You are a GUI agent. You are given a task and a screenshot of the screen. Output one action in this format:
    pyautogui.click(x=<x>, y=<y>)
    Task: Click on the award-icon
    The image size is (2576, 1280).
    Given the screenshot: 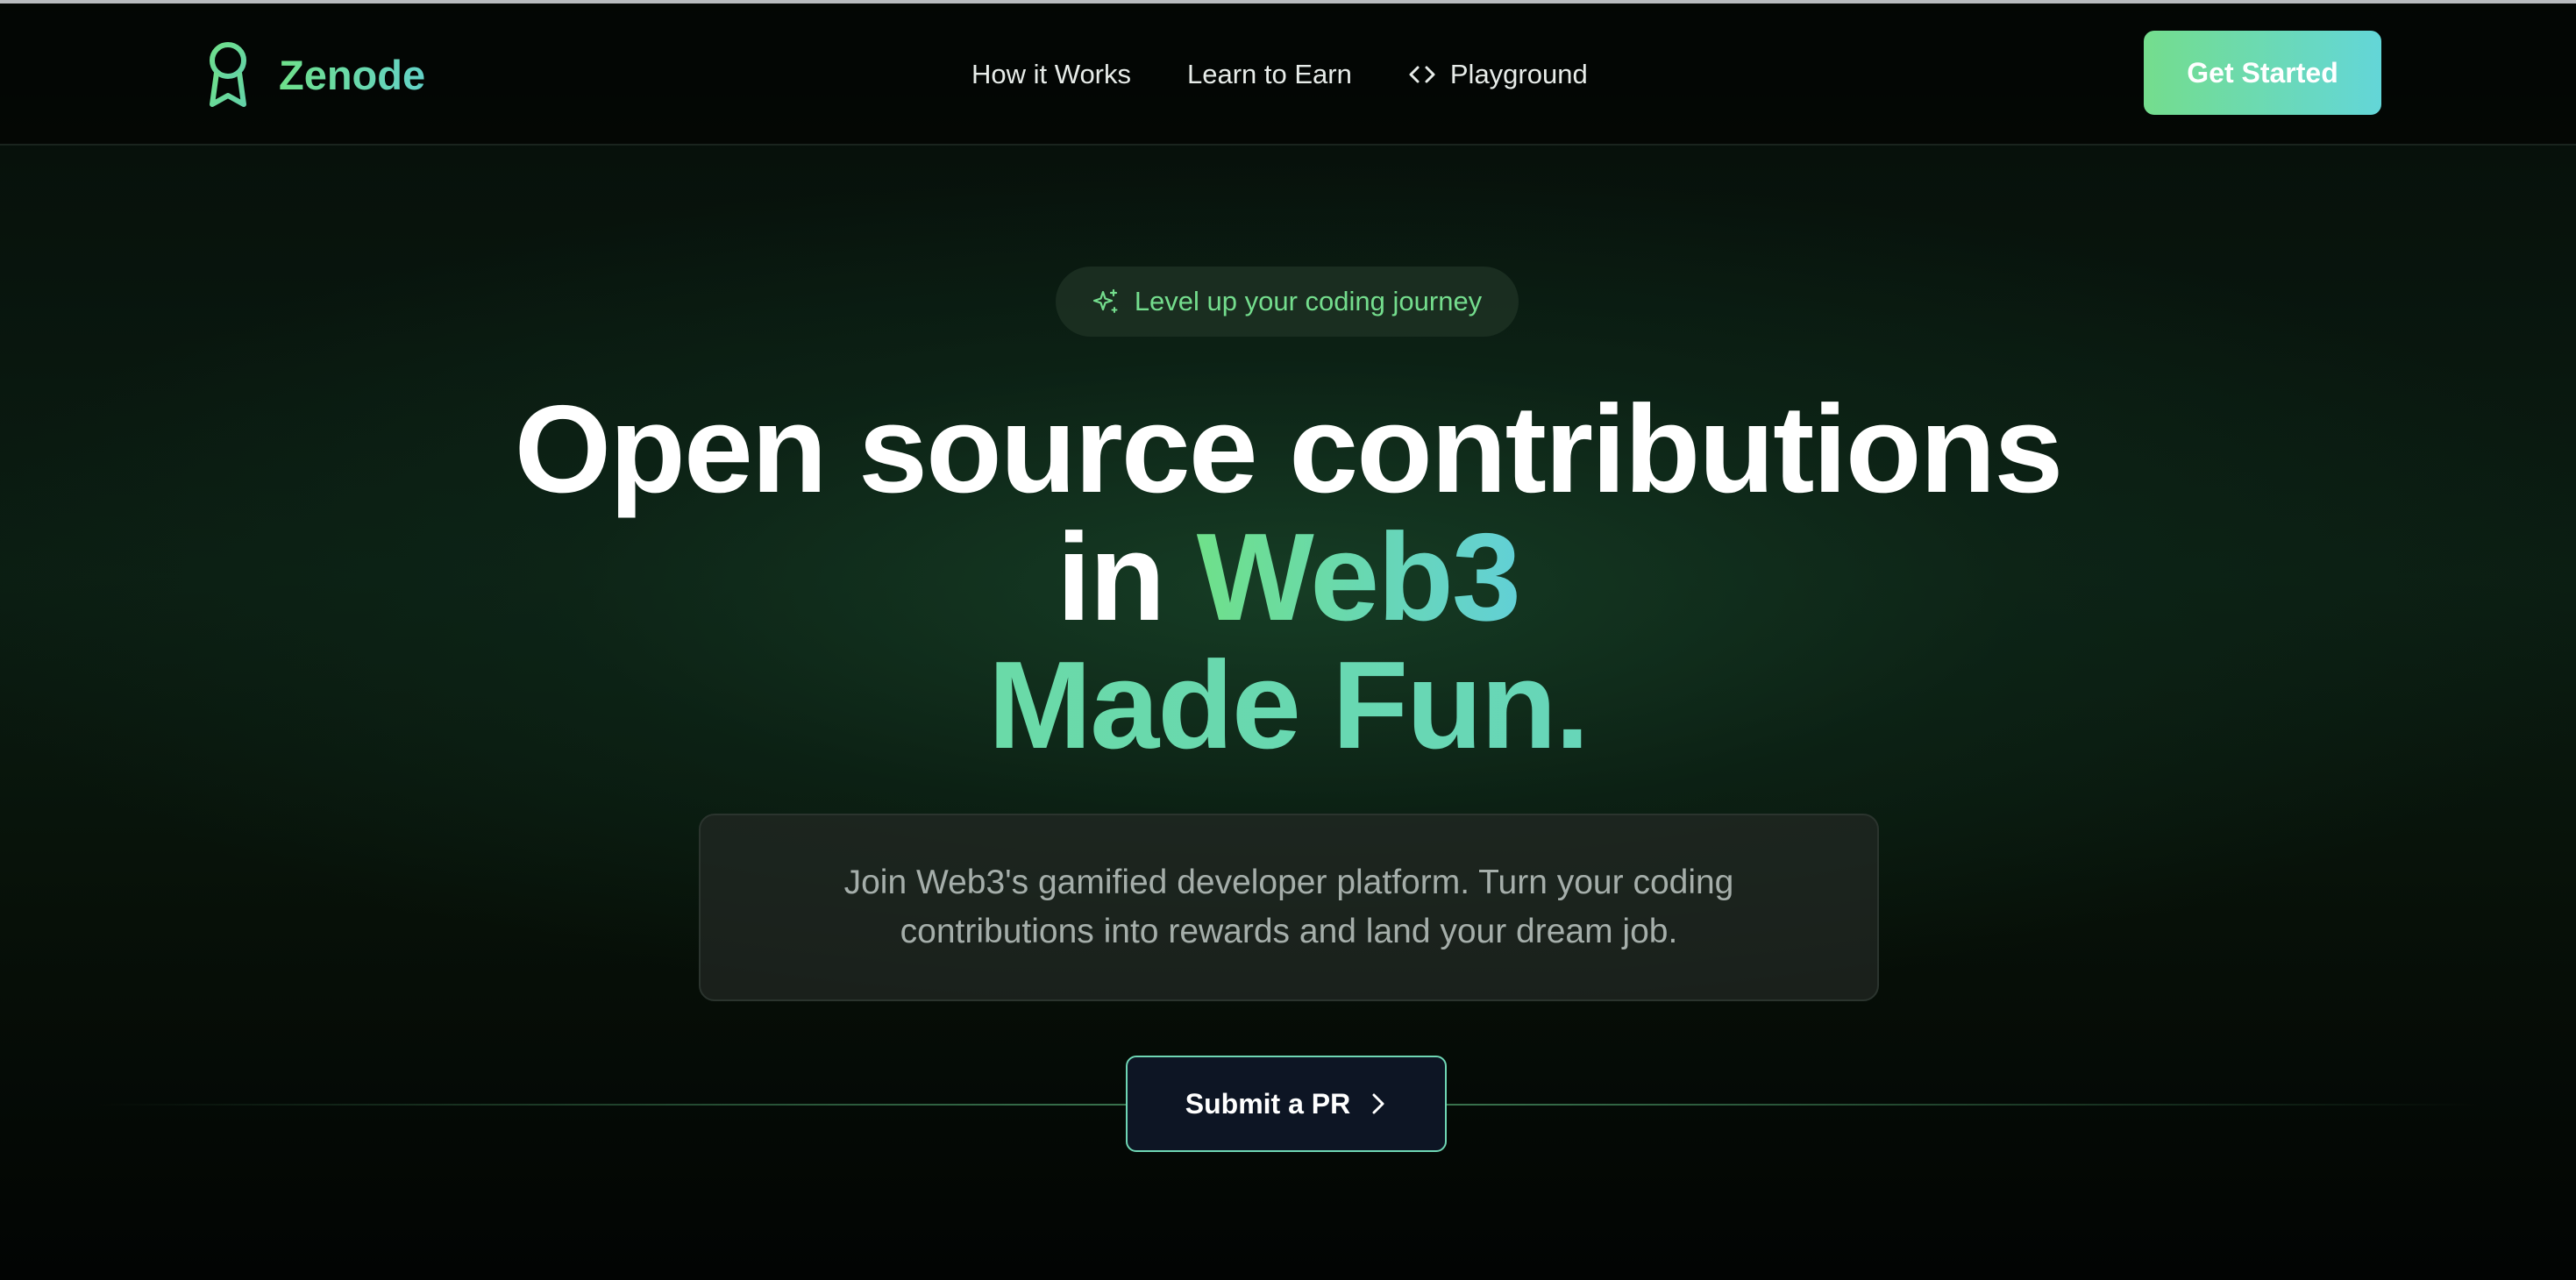 What is the action you would take?
    pyautogui.click(x=228, y=74)
    